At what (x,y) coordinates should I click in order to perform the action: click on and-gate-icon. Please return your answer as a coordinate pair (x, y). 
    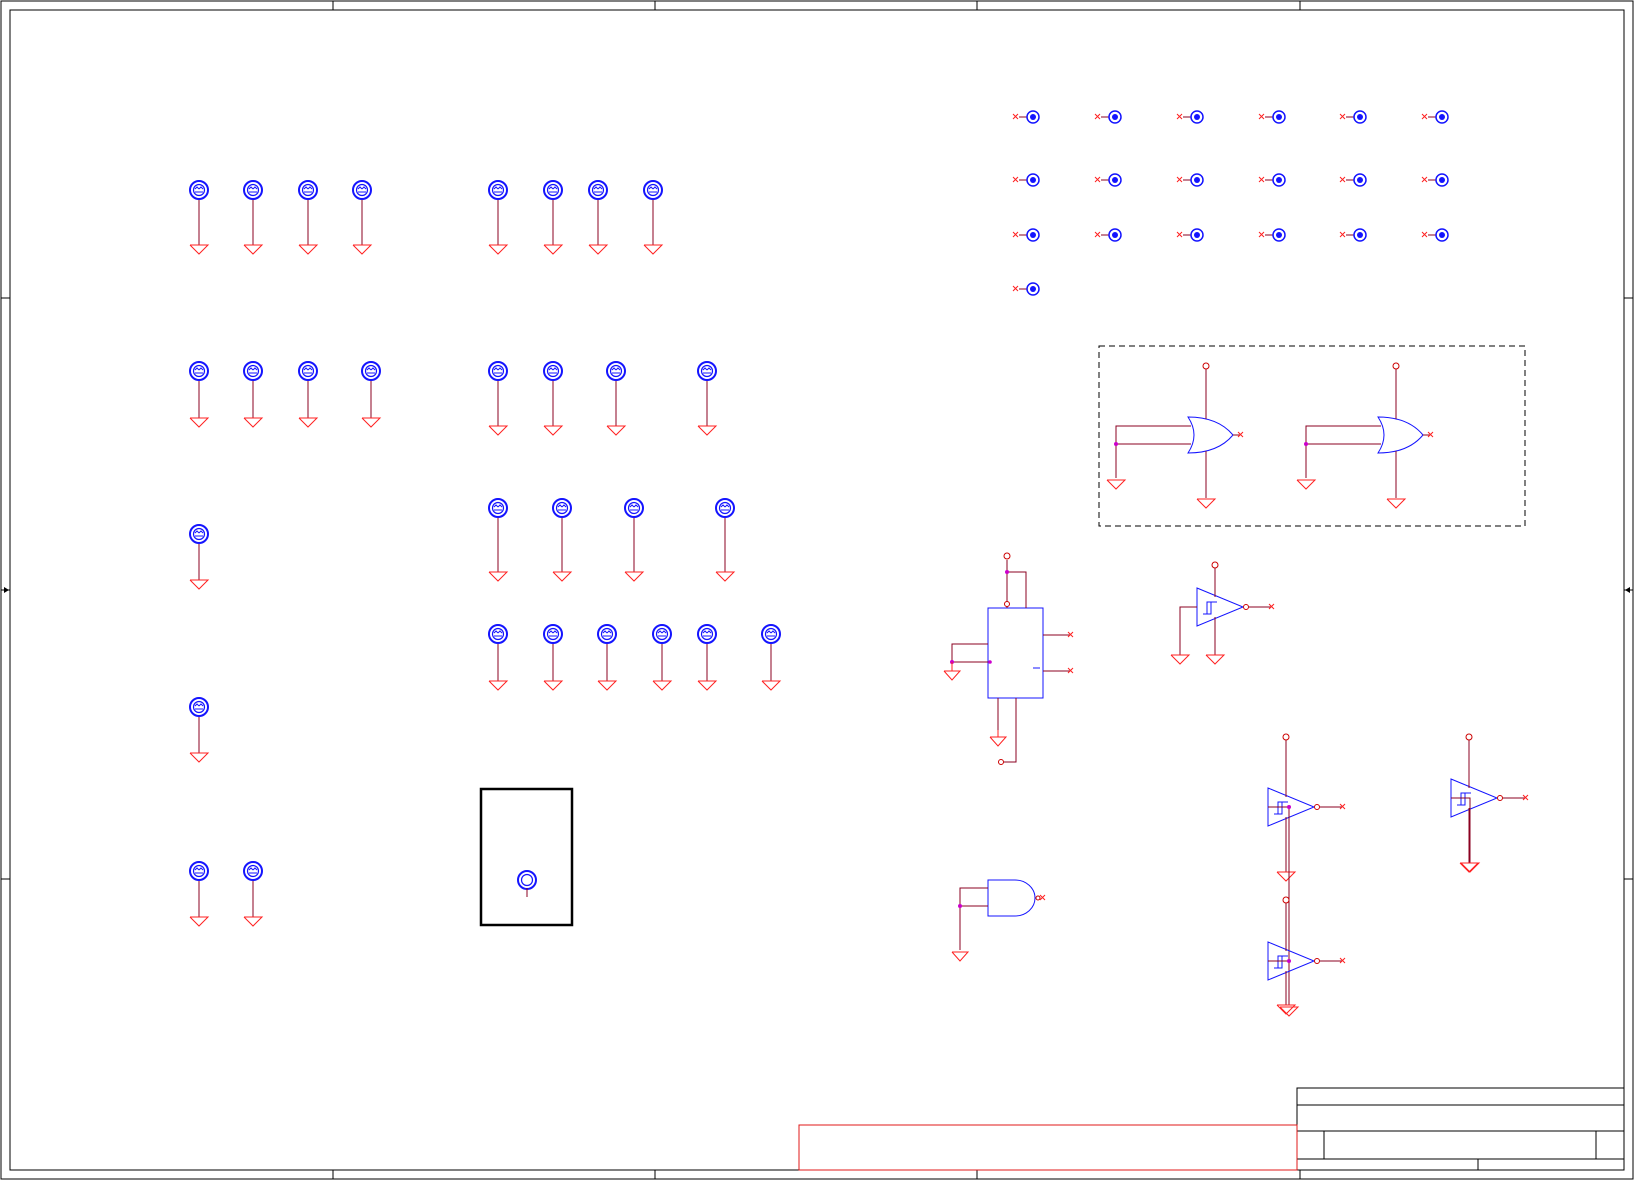
    Looking at the image, I should click on (1011, 898).